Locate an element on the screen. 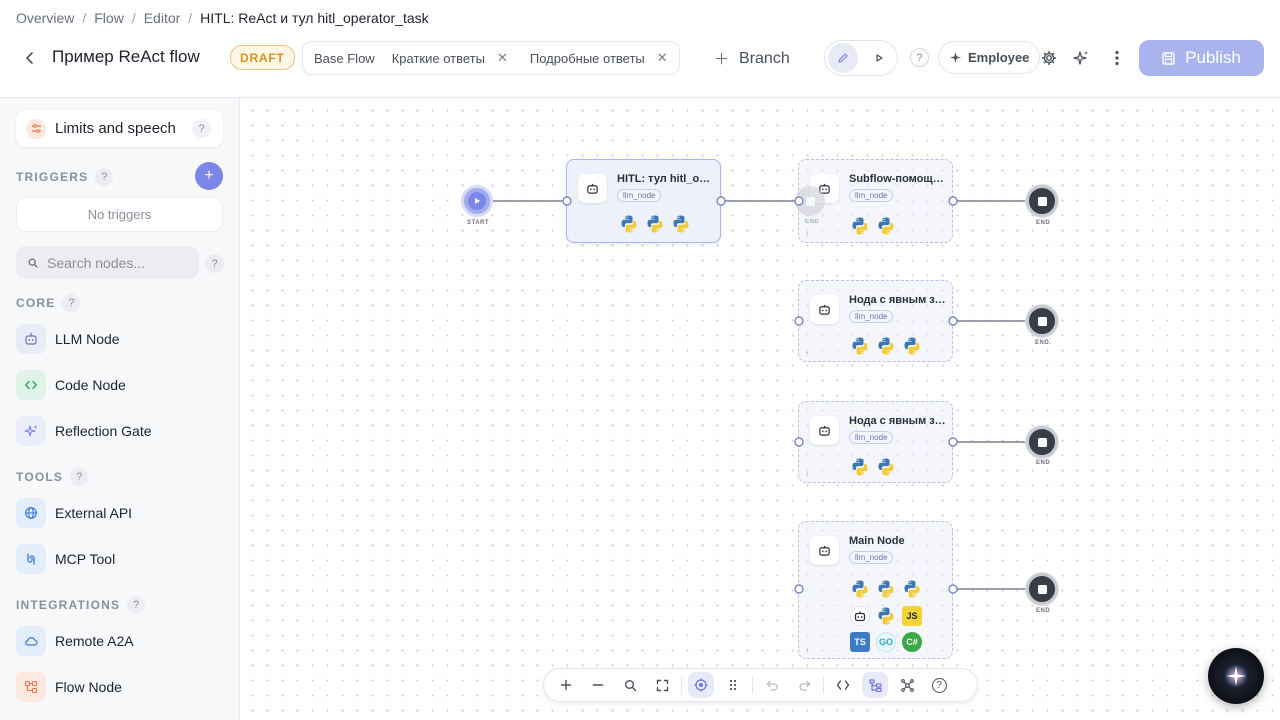 The width and height of the screenshot is (1280, 720). search-nodes-input is located at coordinates (117, 262).